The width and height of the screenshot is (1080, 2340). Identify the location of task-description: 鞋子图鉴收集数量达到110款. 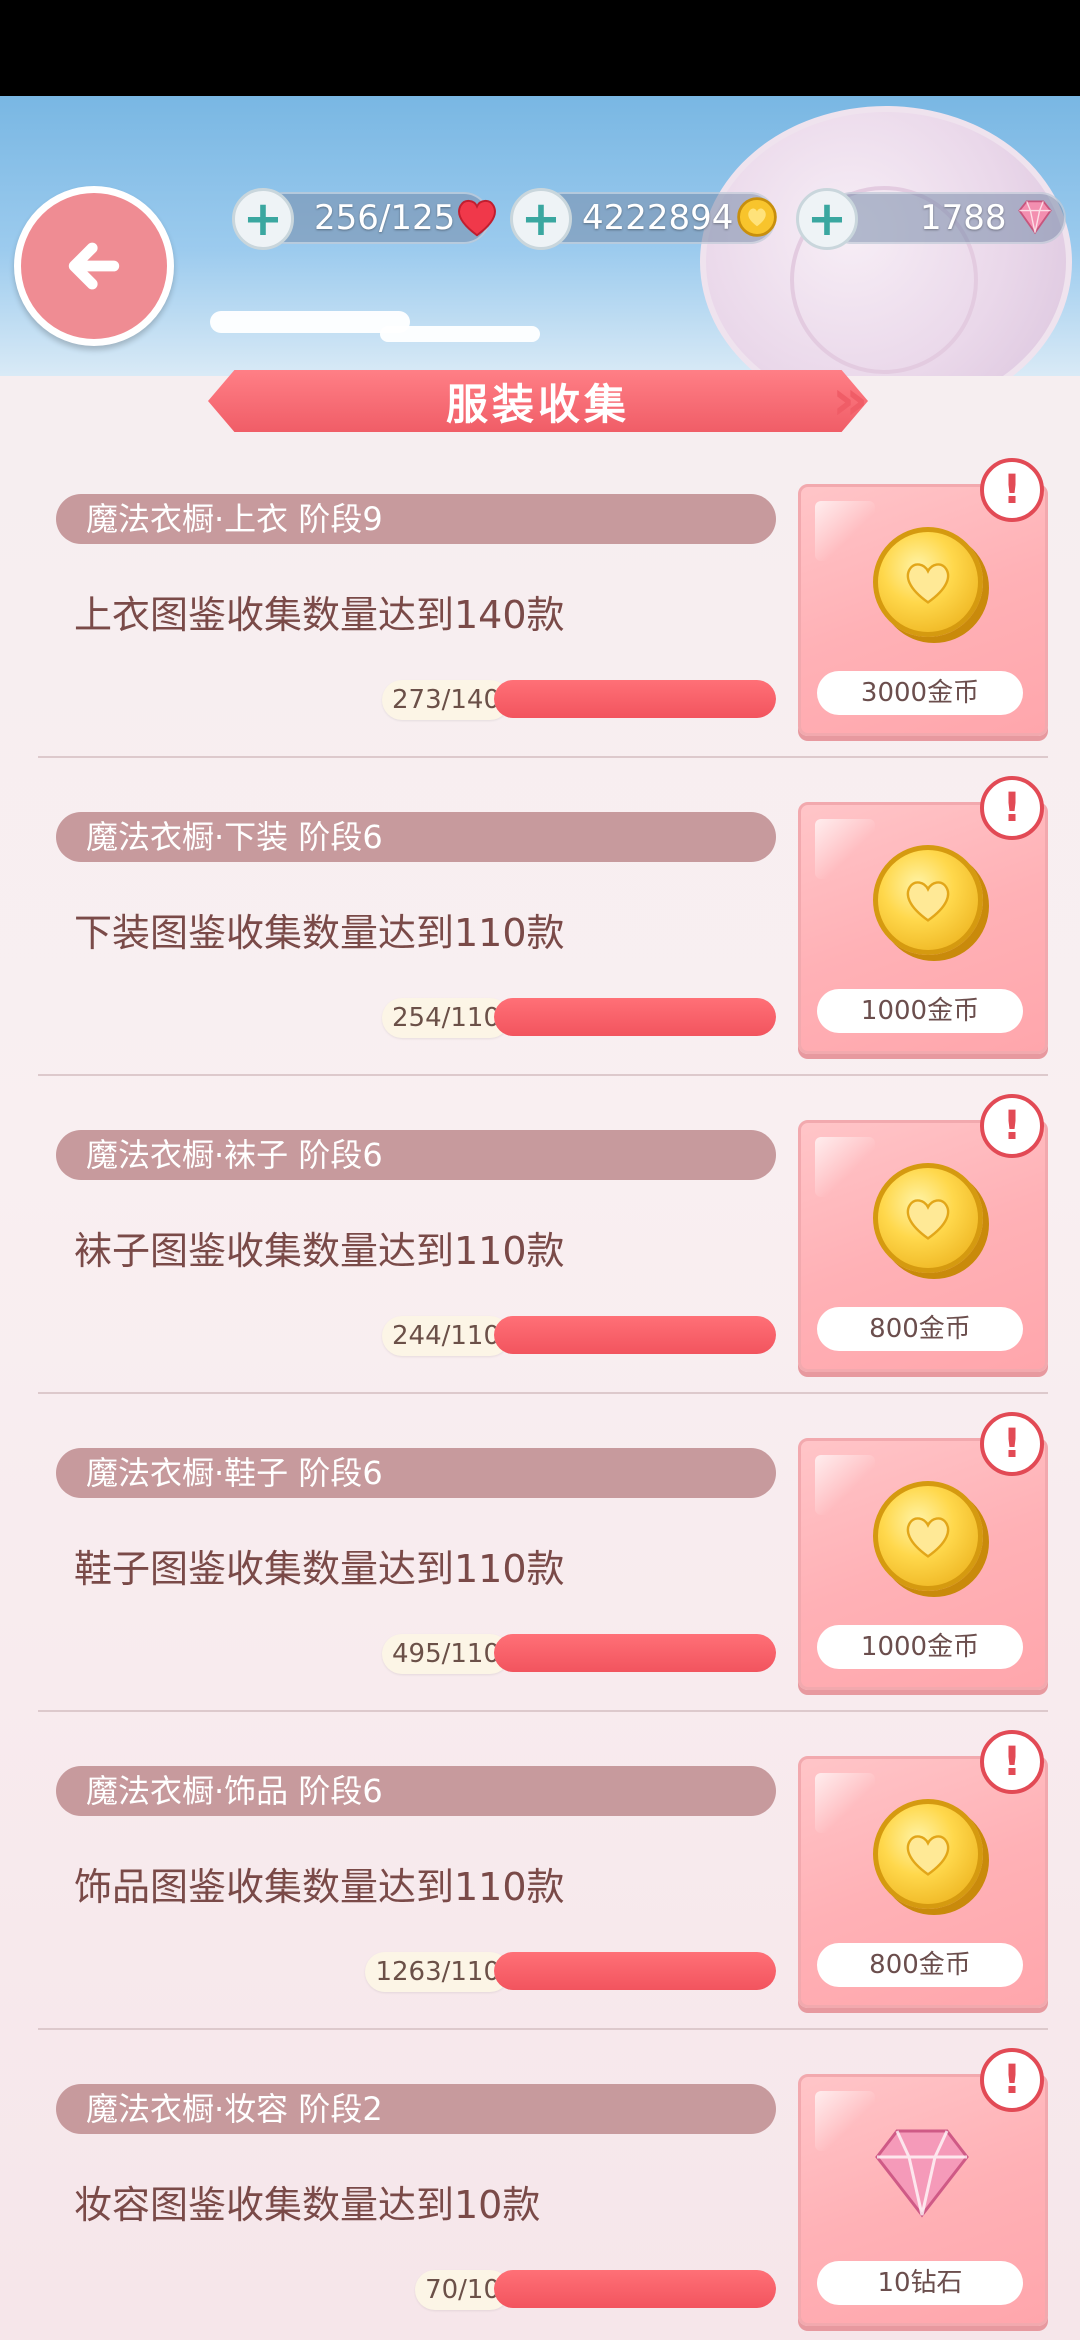
(319, 1569).